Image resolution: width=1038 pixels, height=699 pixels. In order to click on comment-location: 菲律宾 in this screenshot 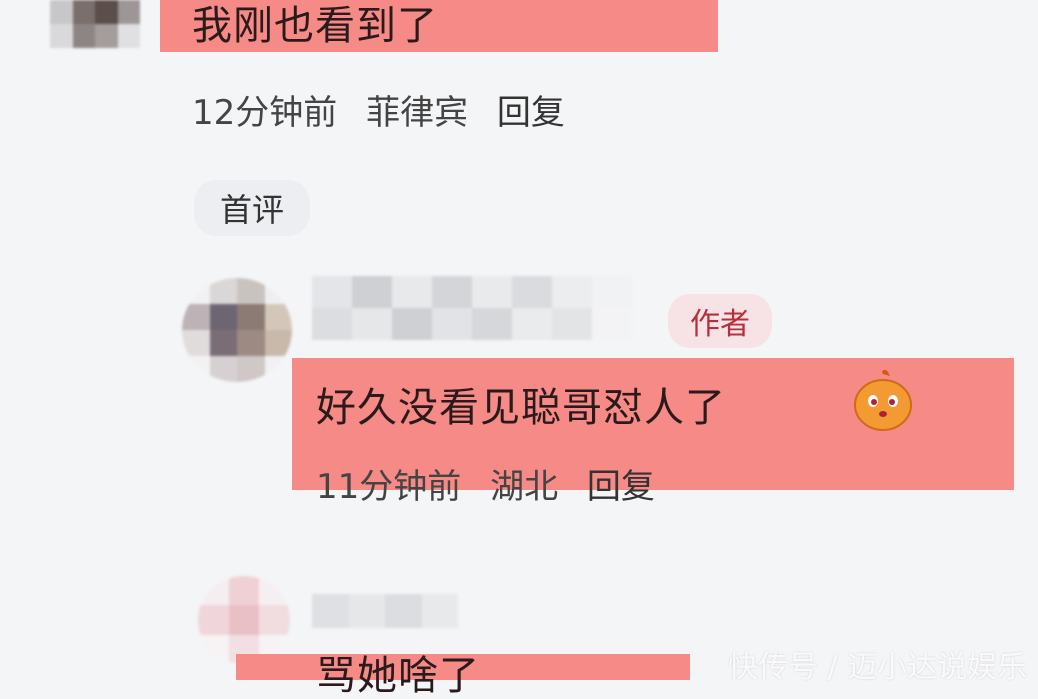, I will do `click(417, 113)`.